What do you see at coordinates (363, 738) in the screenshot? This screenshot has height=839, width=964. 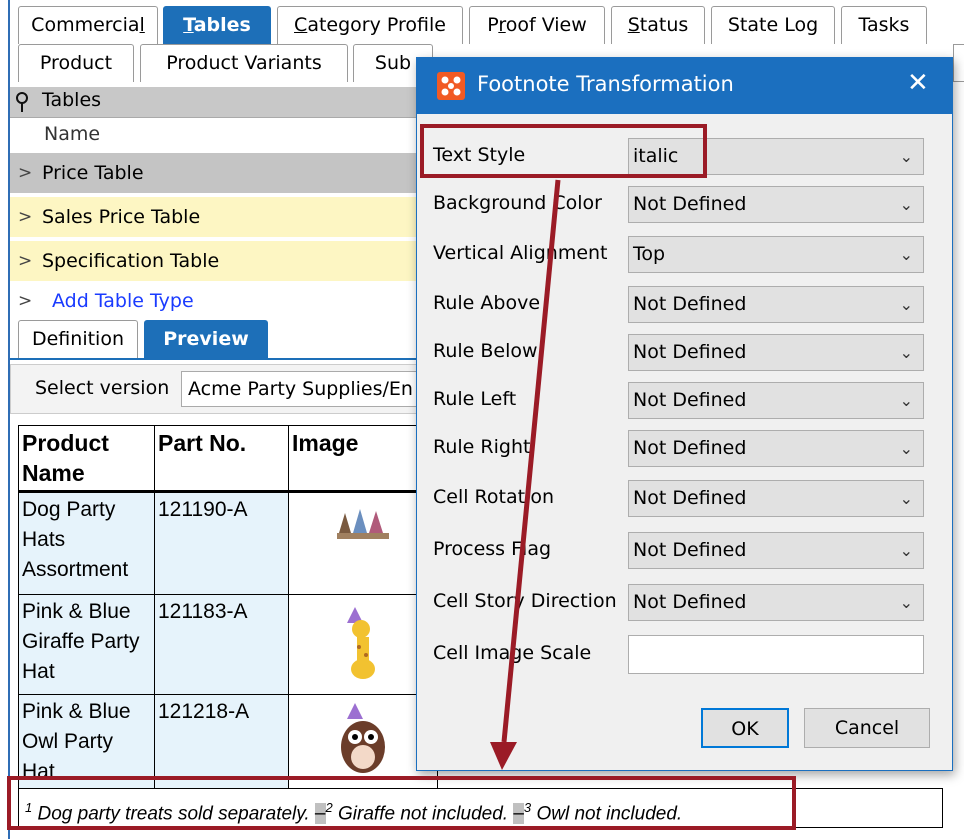 I see `owl-hat-image` at bounding box center [363, 738].